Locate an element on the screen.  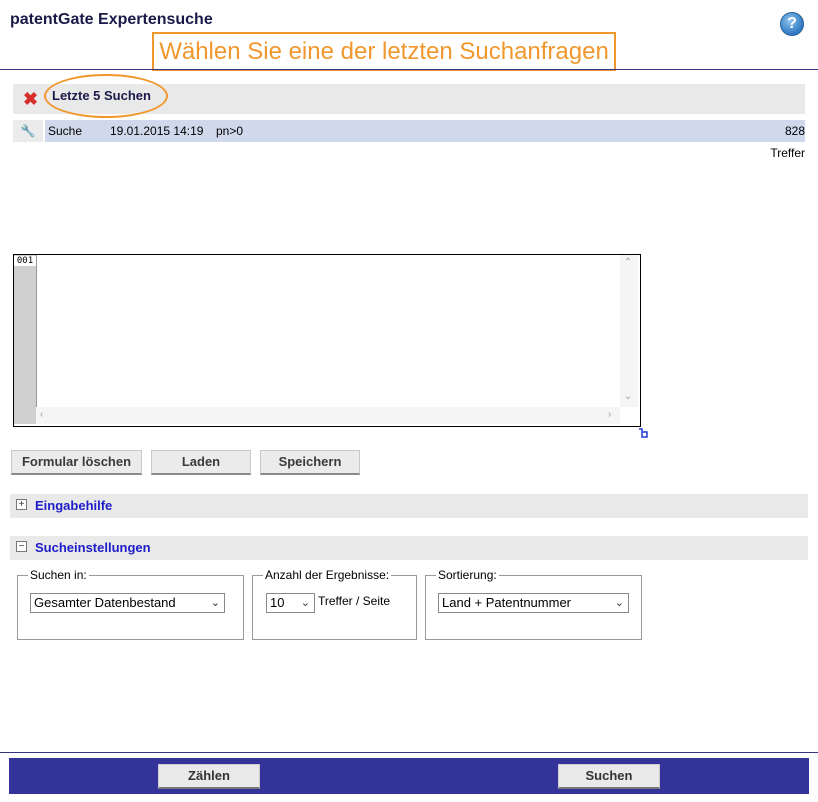
resize-icon is located at coordinates (643, 433).